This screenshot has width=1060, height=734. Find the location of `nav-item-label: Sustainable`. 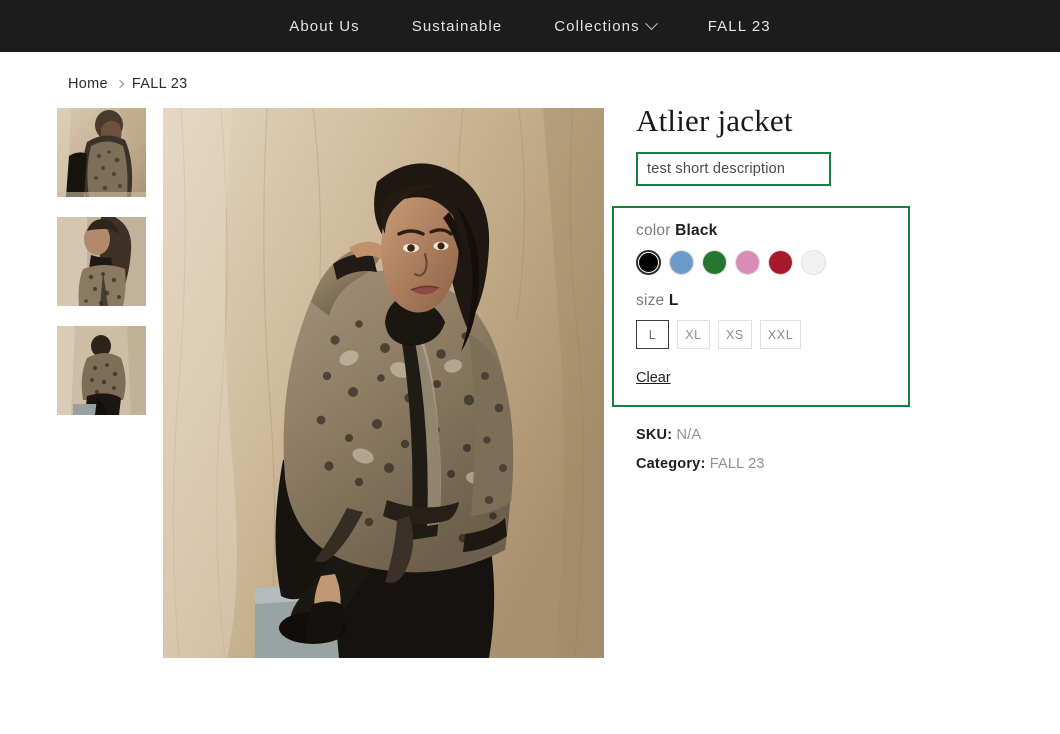

nav-item-label: Sustainable is located at coordinates (457, 26).